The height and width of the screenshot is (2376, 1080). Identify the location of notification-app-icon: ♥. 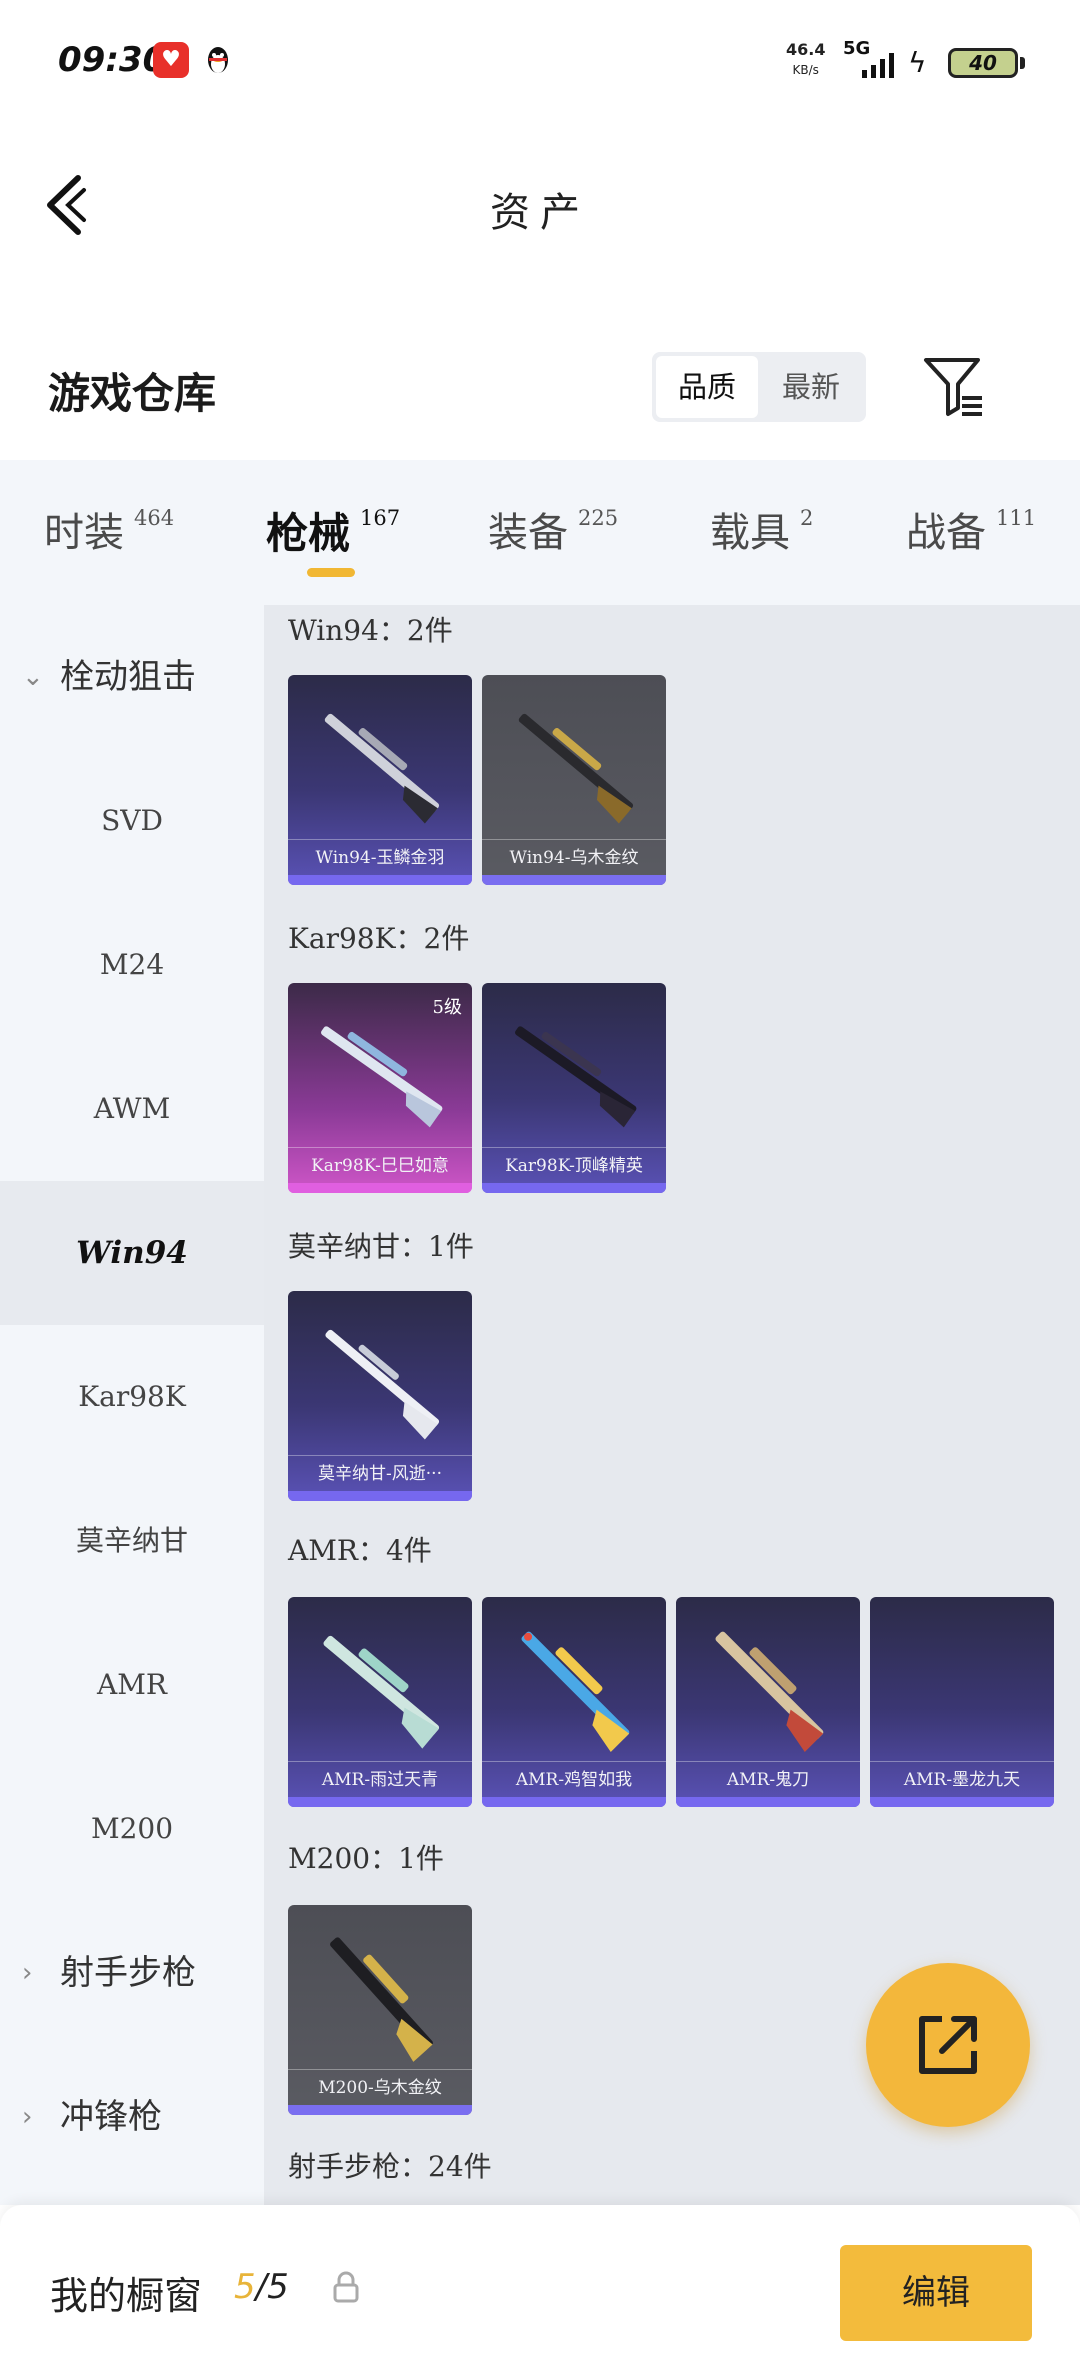
(171, 60).